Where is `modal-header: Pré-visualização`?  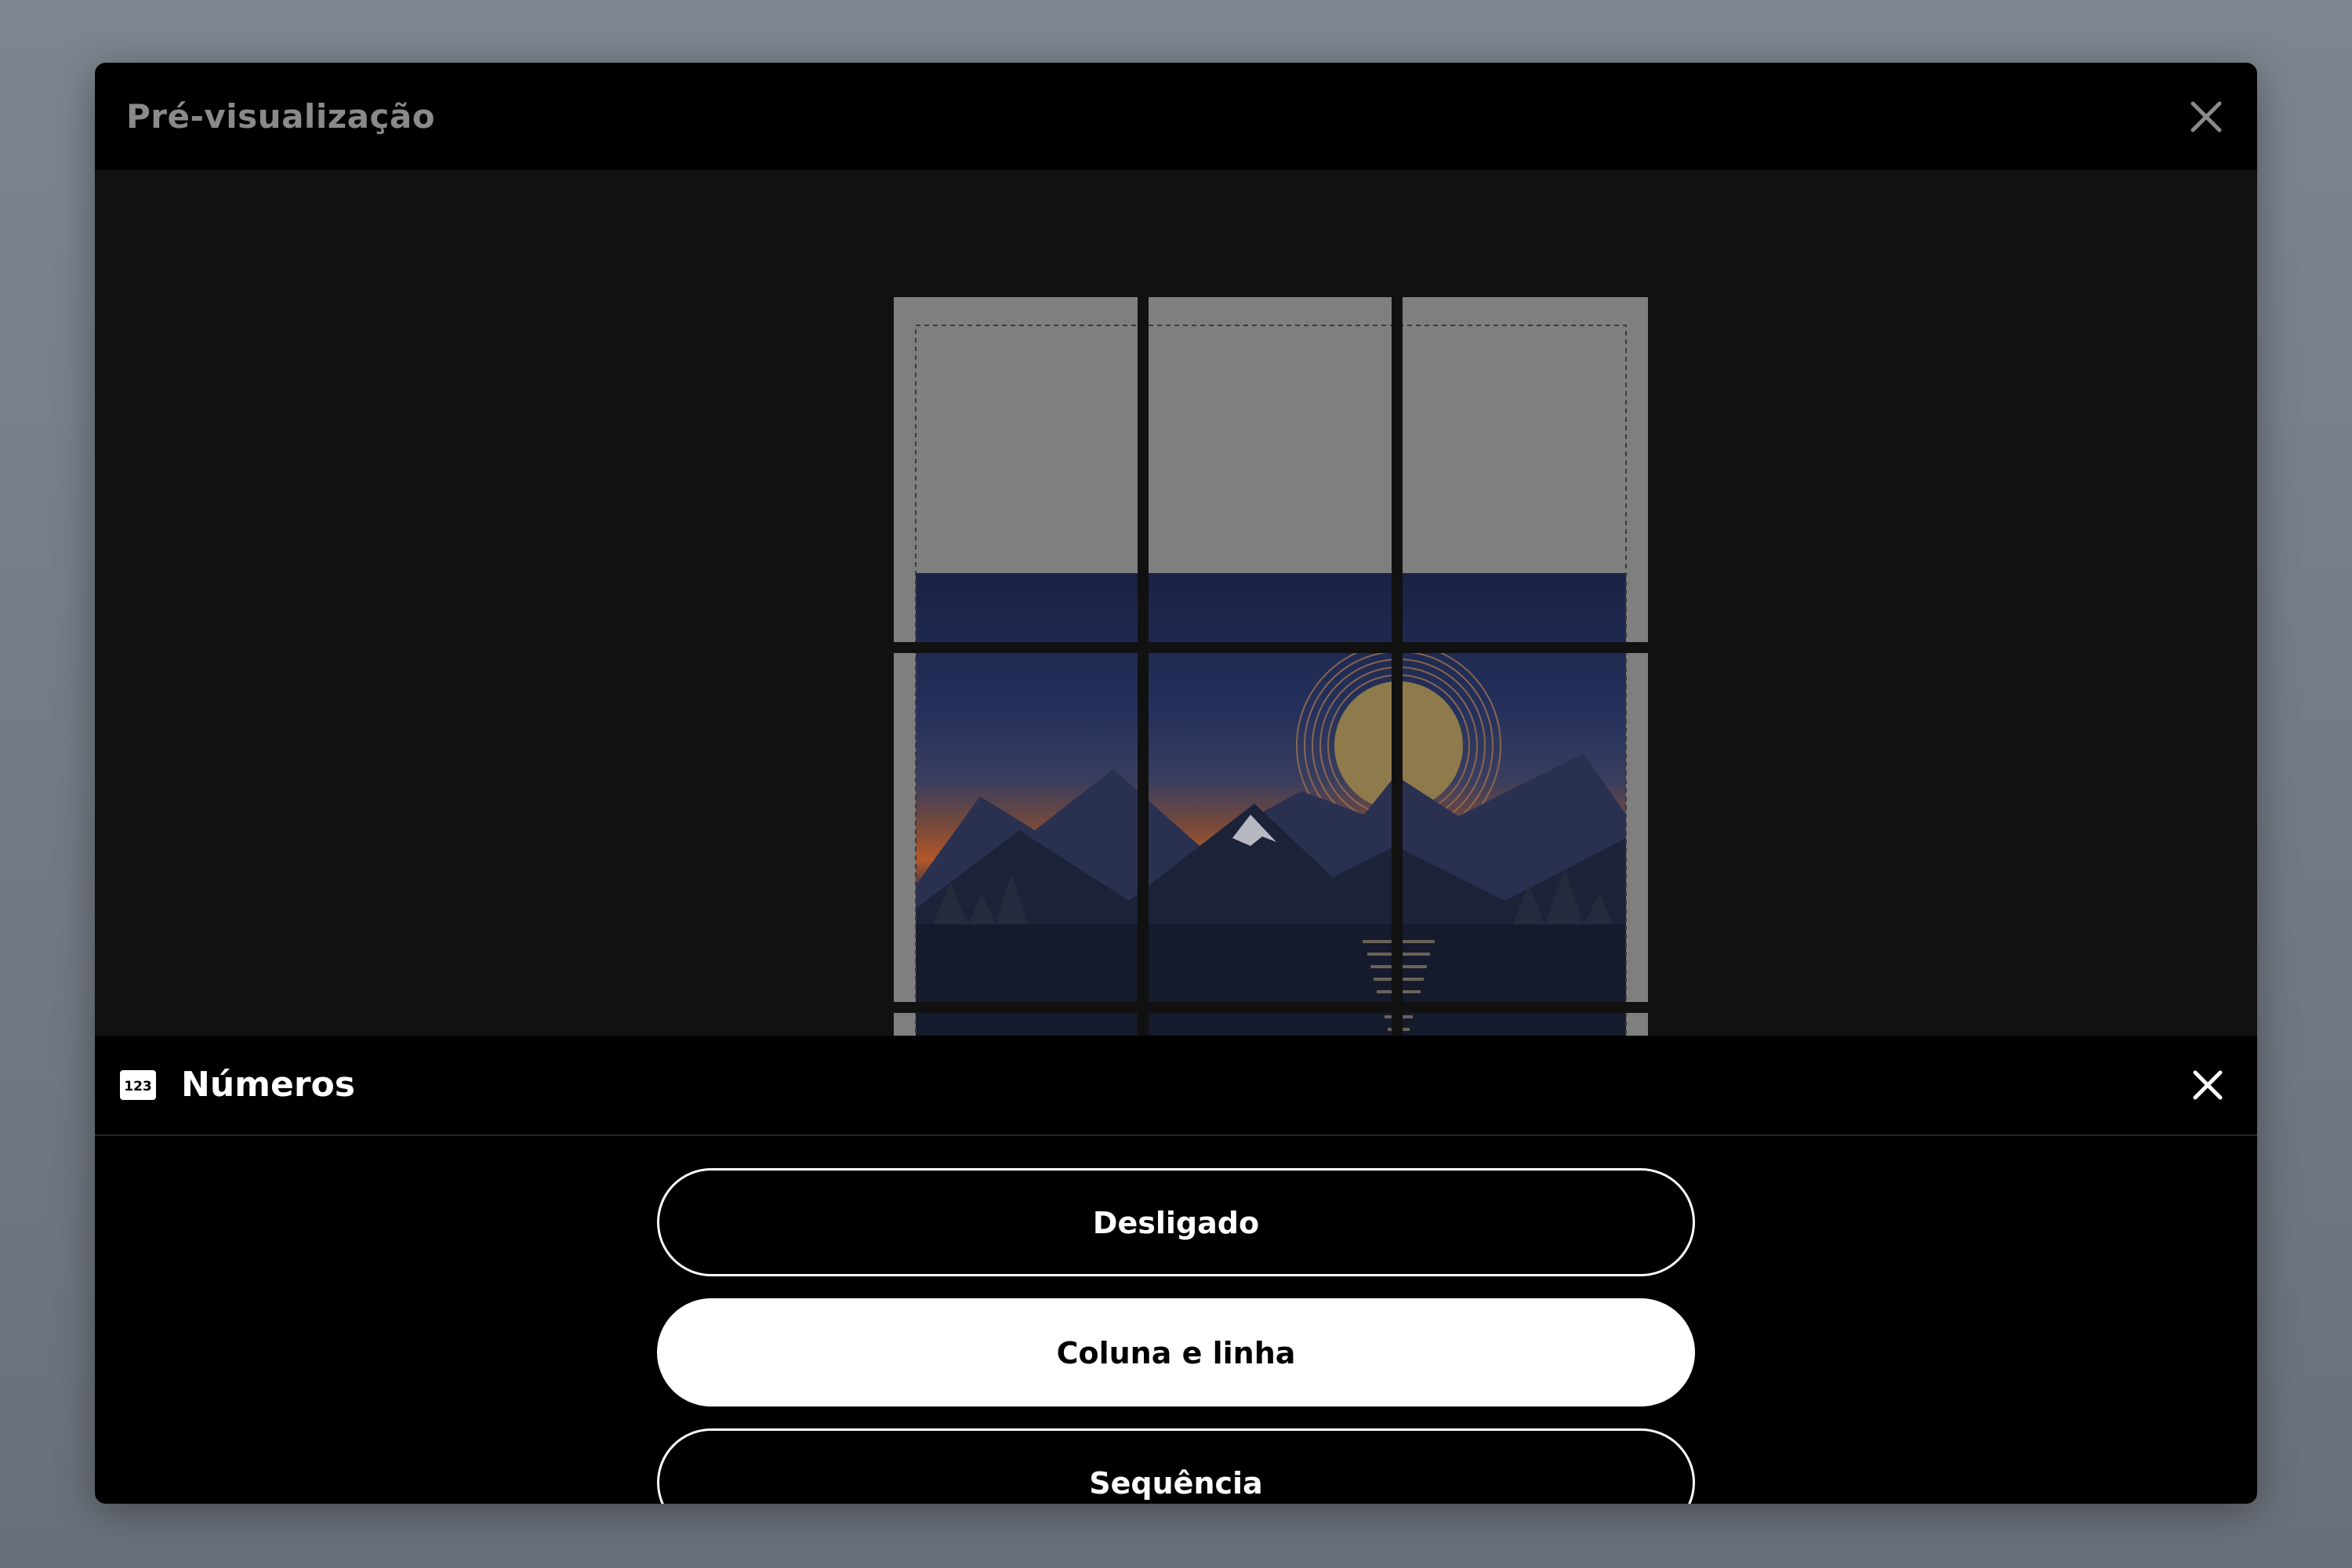 modal-header: Pré-visualização is located at coordinates (1176, 117).